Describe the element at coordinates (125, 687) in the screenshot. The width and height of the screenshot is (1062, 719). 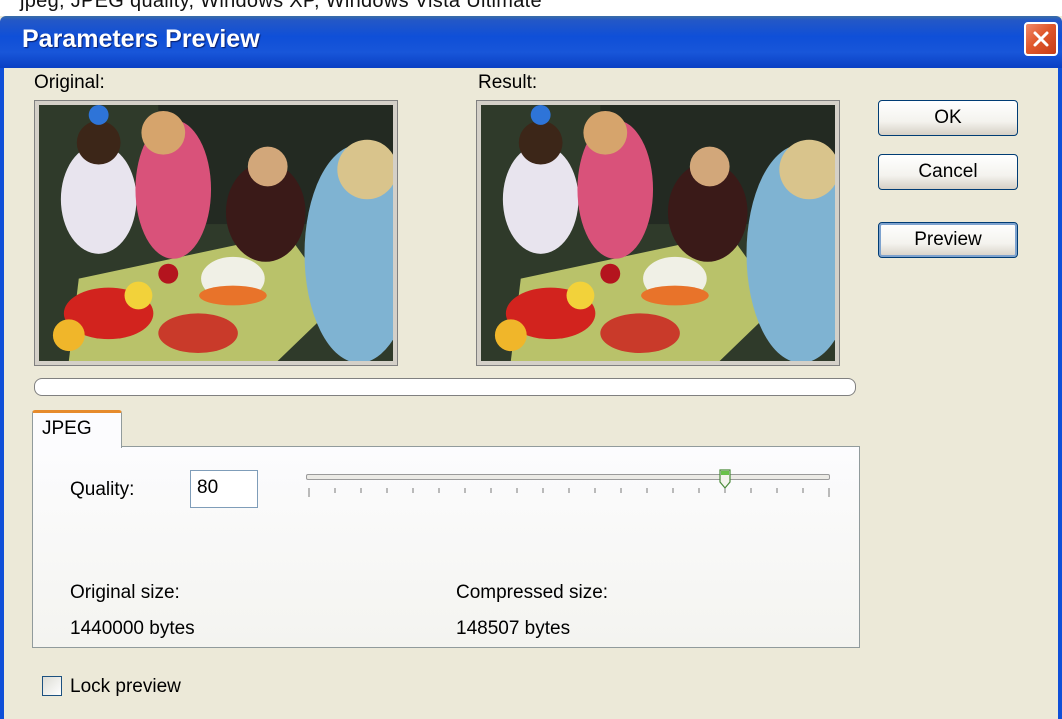
I see `lock-preview-label: Lock preview` at that location.